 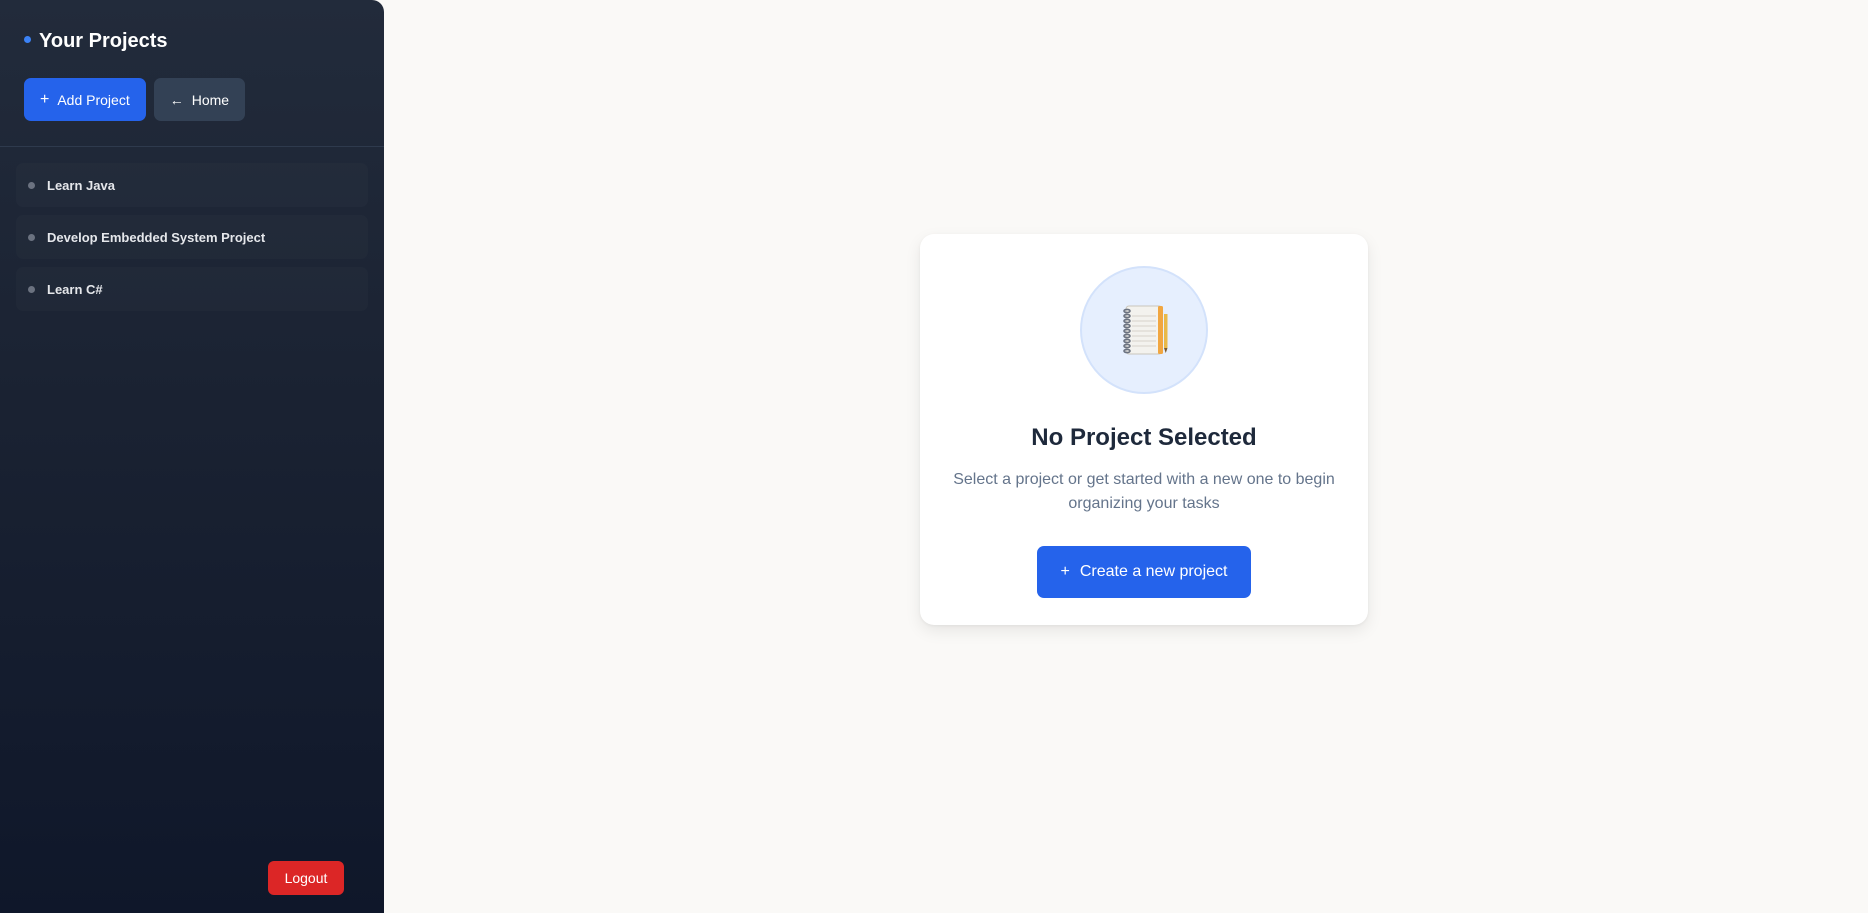 I want to click on project-item-learn-java: Learn Java, so click(x=192, y=185).